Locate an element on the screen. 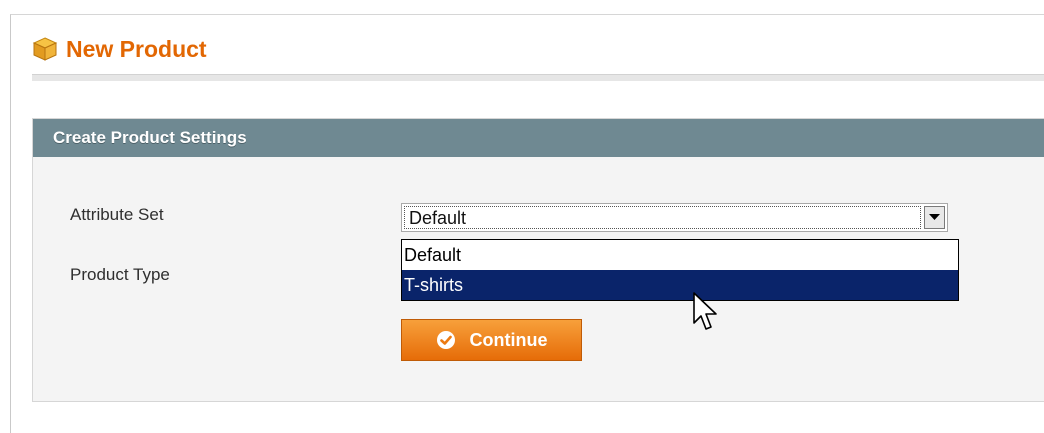 The width and height of the screenshot is (1044, 433). attribute-set-options: Default T-shirts is located at coordinates (680, 270).